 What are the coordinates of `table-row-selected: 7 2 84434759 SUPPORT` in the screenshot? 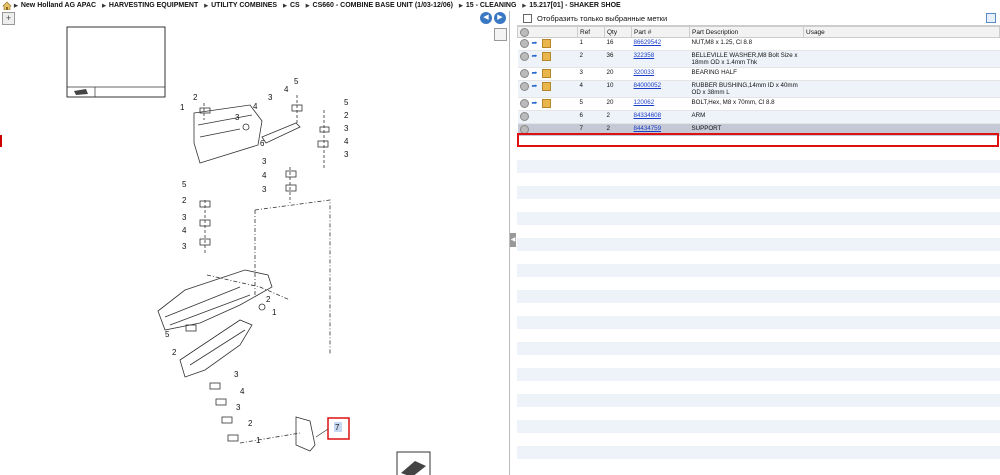 It's located at (758, 129).